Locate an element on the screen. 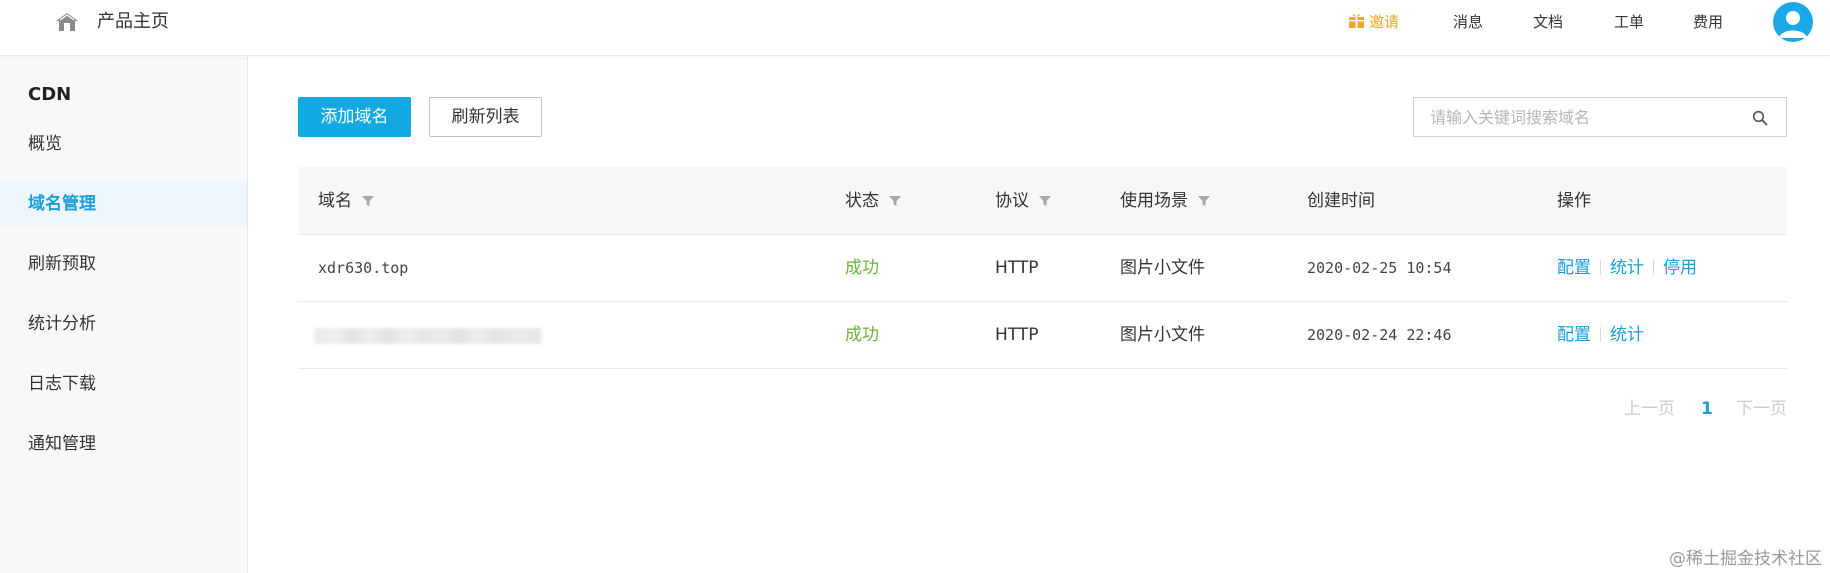 The image size is (1830, 573). top-navigation-bar: 产品主页 邀请 消息 文档 工单 费用 is located at coordinates (915, 28).